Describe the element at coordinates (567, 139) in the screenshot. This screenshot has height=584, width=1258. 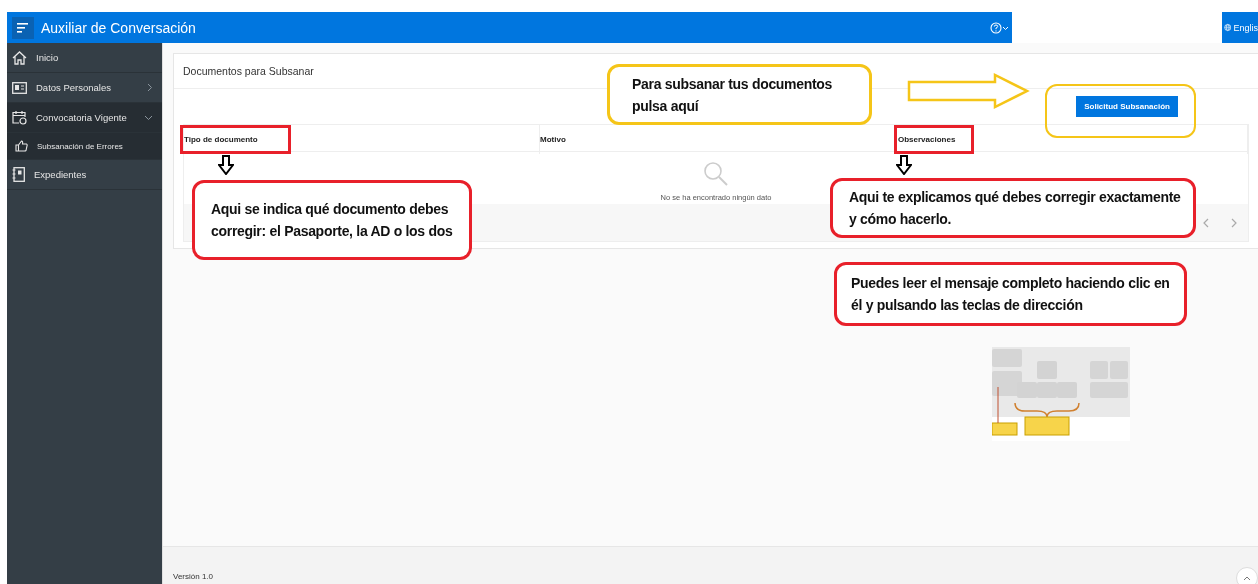
I see `column-header: Motivo` at that location.